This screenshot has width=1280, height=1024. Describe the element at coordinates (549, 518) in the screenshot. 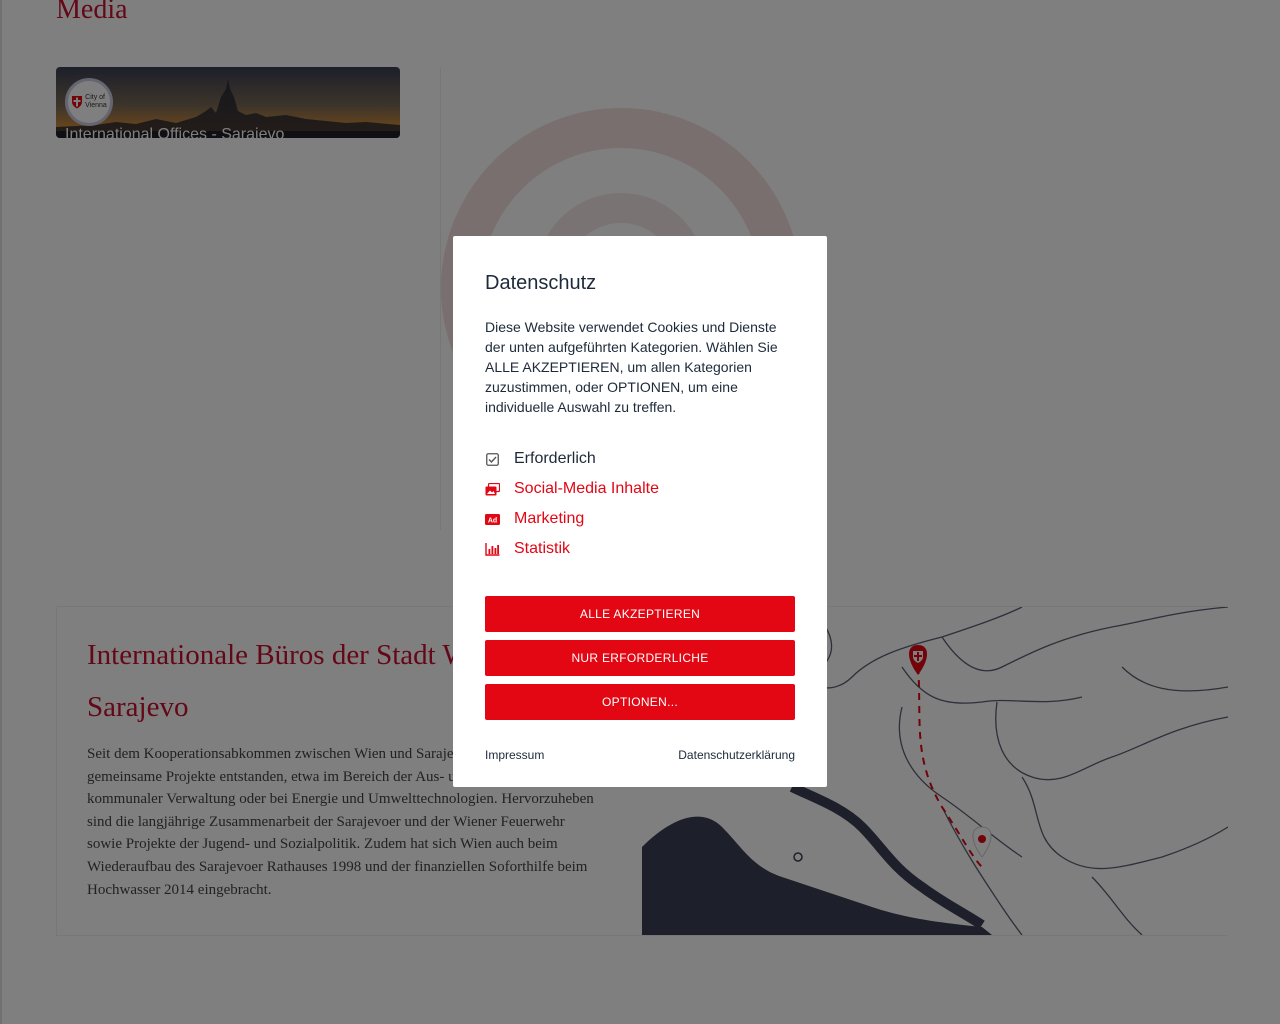

I see `category-label: Marketing` at that location.